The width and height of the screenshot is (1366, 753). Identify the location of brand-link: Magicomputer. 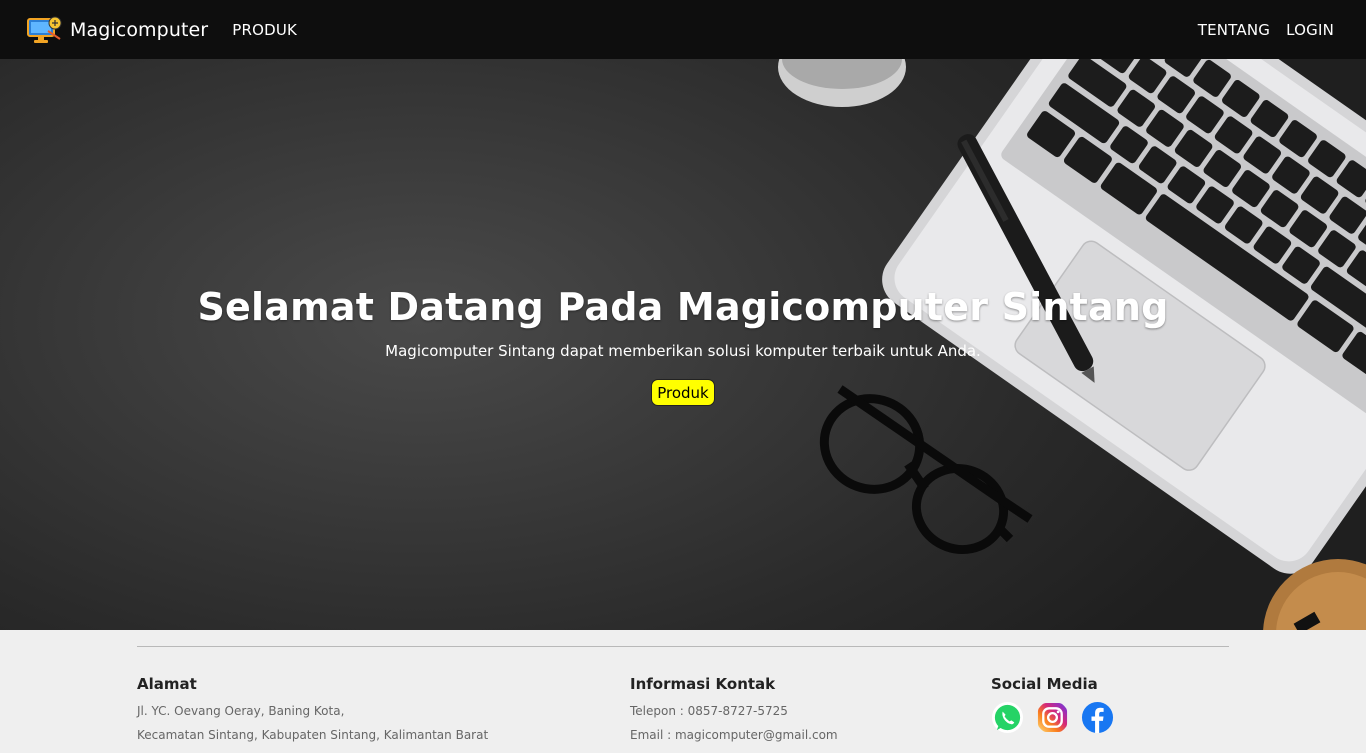
(117, 30).